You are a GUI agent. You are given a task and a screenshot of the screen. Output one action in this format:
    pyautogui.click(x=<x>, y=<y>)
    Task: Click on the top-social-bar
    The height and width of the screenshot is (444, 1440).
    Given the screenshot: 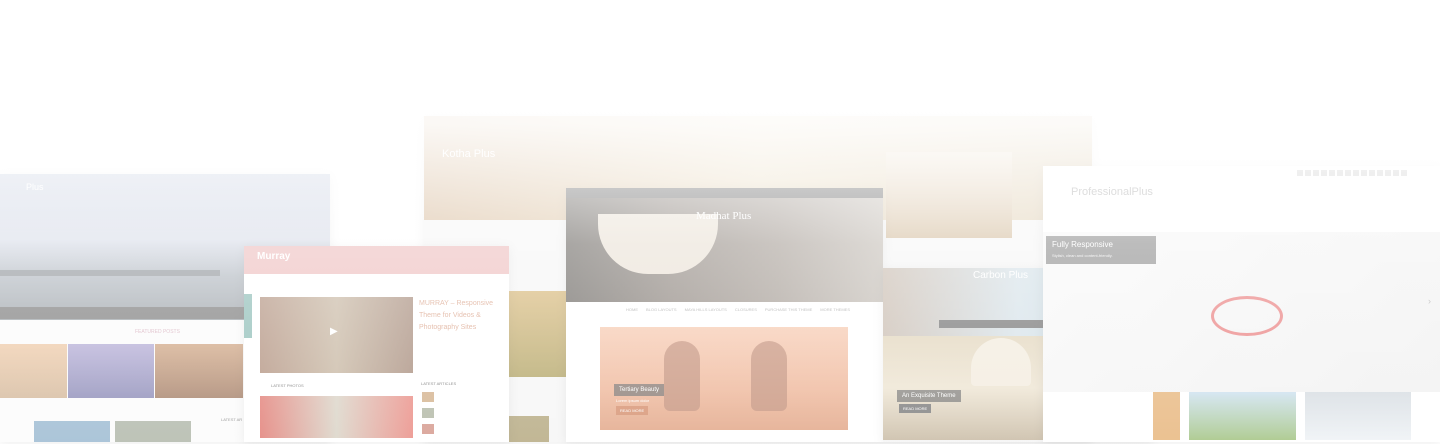 What is the action you would take?
    pyautogui.click(x=724, y=193)
    